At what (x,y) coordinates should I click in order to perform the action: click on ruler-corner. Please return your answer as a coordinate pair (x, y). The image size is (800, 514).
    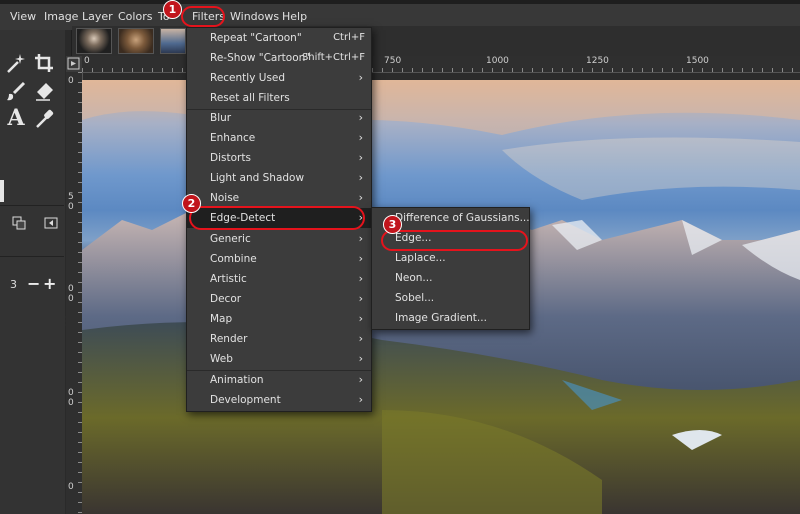
    Looking at the image, I should click on (74, 64).